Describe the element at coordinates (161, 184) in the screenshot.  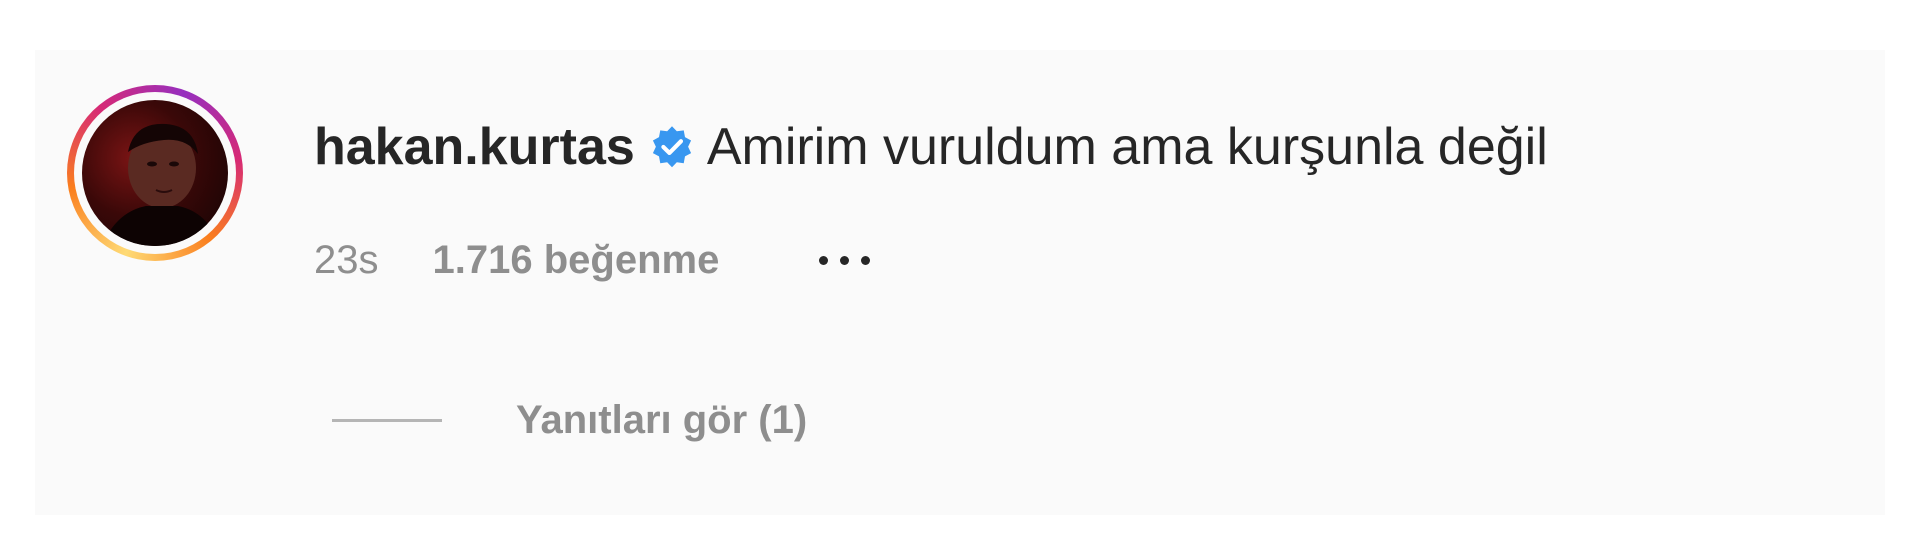
I see `avatar-photo` at that location.